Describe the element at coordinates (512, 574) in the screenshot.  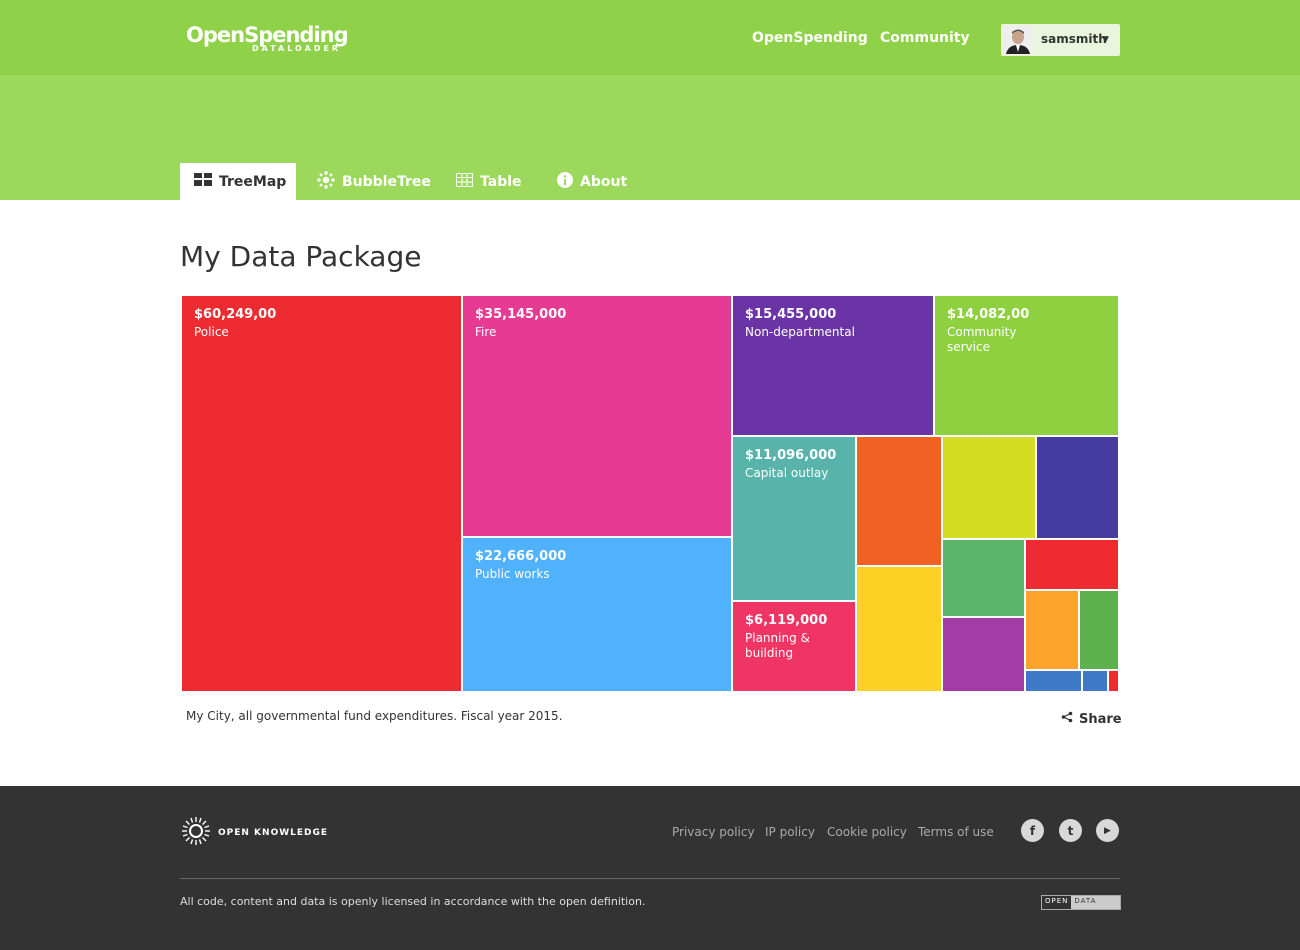
I see `cell-label: Public works` at that location.